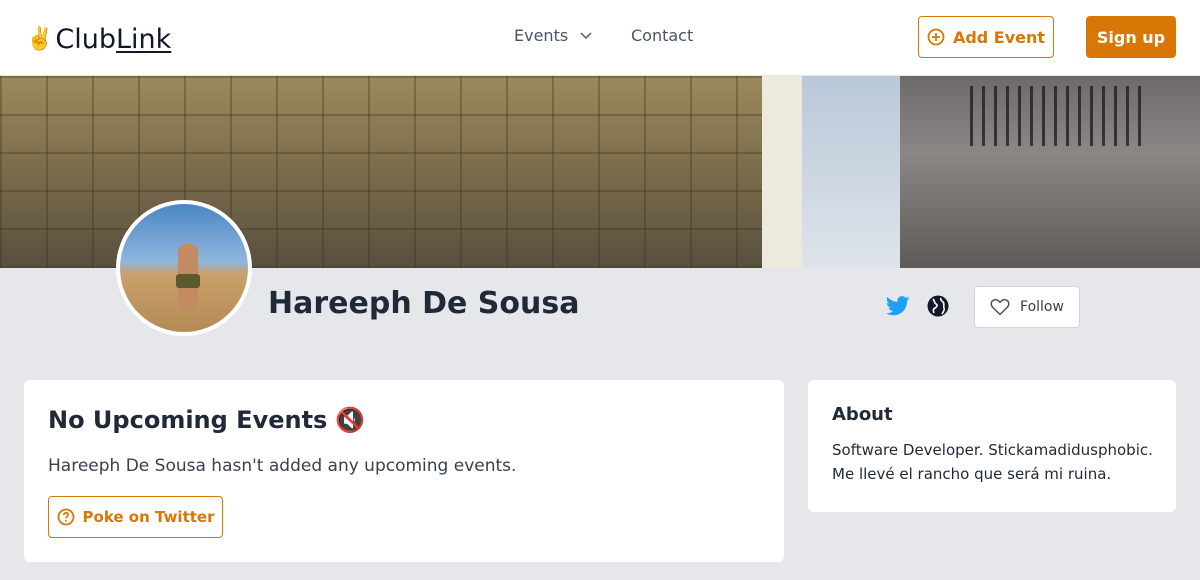 The height and width of the screenshot is (580, 1200). What do you see at coordinates (40, 39) in the screenshot?
I see `victory-hand-emoji: ✌️` at bounding box center [40, 39].